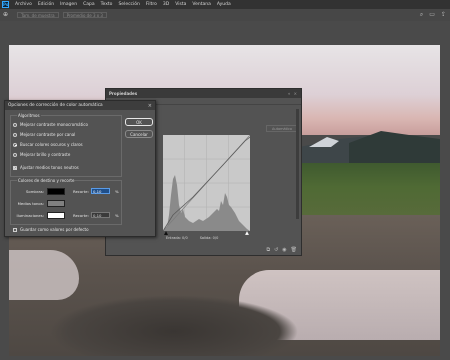  I want to click on input-output-readout: Entrada: 0/0 Salida: 0/0, so click(216, 238).